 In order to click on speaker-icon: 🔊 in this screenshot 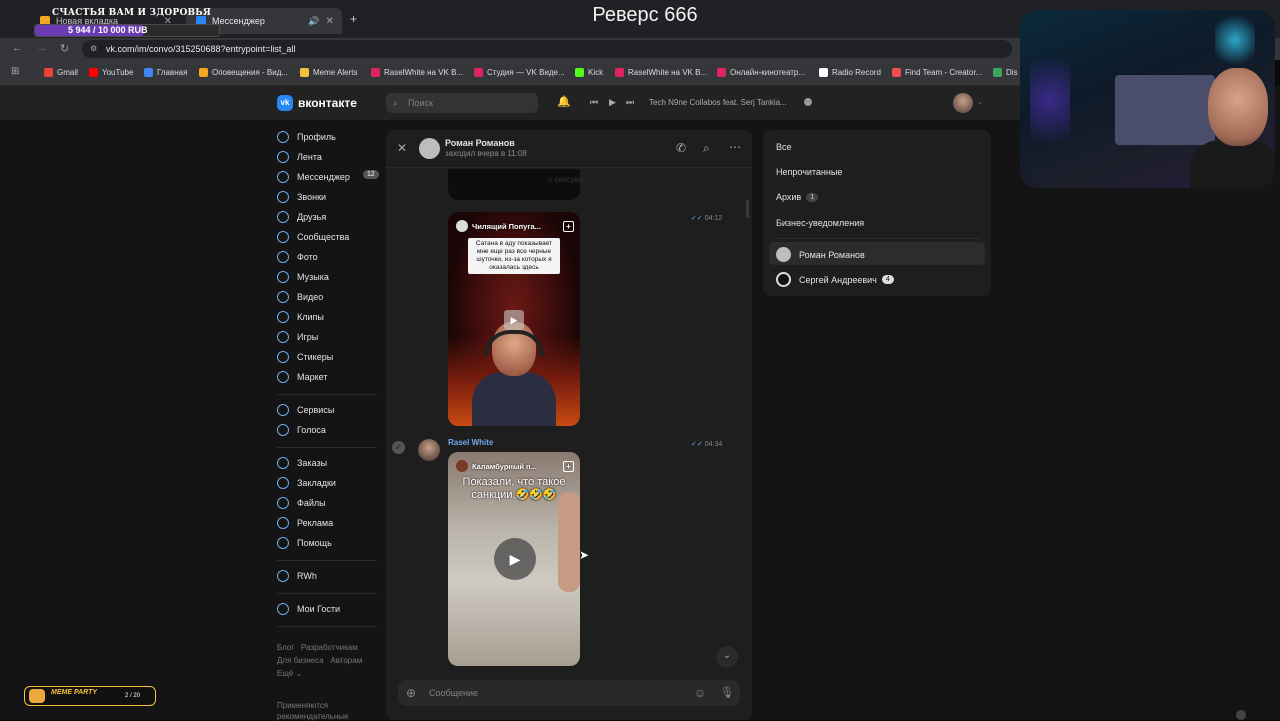, I will do `click(313, 21)`.